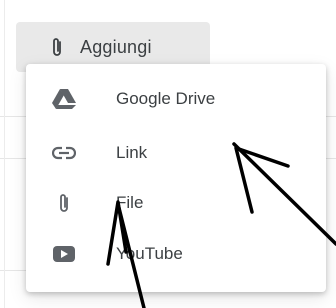 The width and height of the screenshot is (336, 308). Describe the element at coordinates (64, 99) in the screenshot. I see `google-drive-icon` at that location.